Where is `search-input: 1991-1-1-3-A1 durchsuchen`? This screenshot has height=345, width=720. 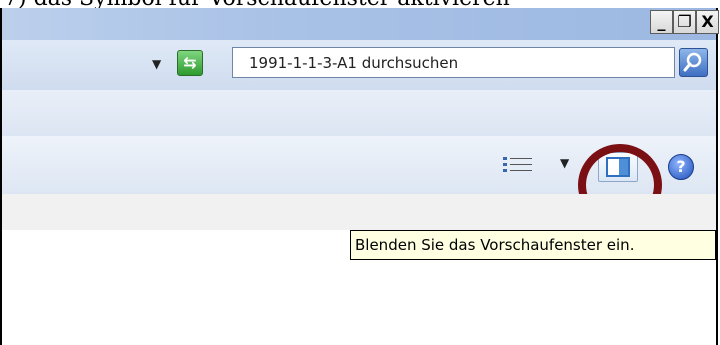 search-input: 1991-1-1-3-A1 durchsuchen is located at coordinates (453, 62).